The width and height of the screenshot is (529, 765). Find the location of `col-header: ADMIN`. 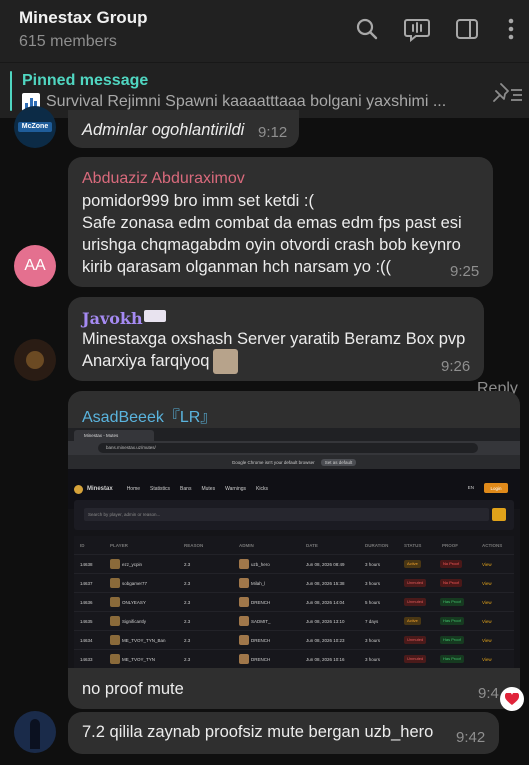

col-header: ADMIN is located at coordinates (246, 545).